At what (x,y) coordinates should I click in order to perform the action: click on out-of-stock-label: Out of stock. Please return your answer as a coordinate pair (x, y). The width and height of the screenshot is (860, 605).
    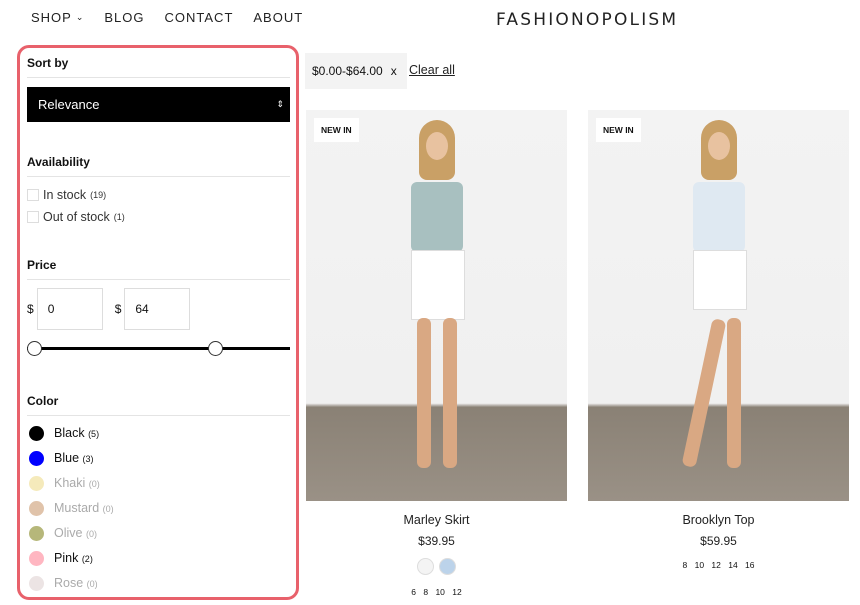
    Looking at the image, I should click on (76, 217).